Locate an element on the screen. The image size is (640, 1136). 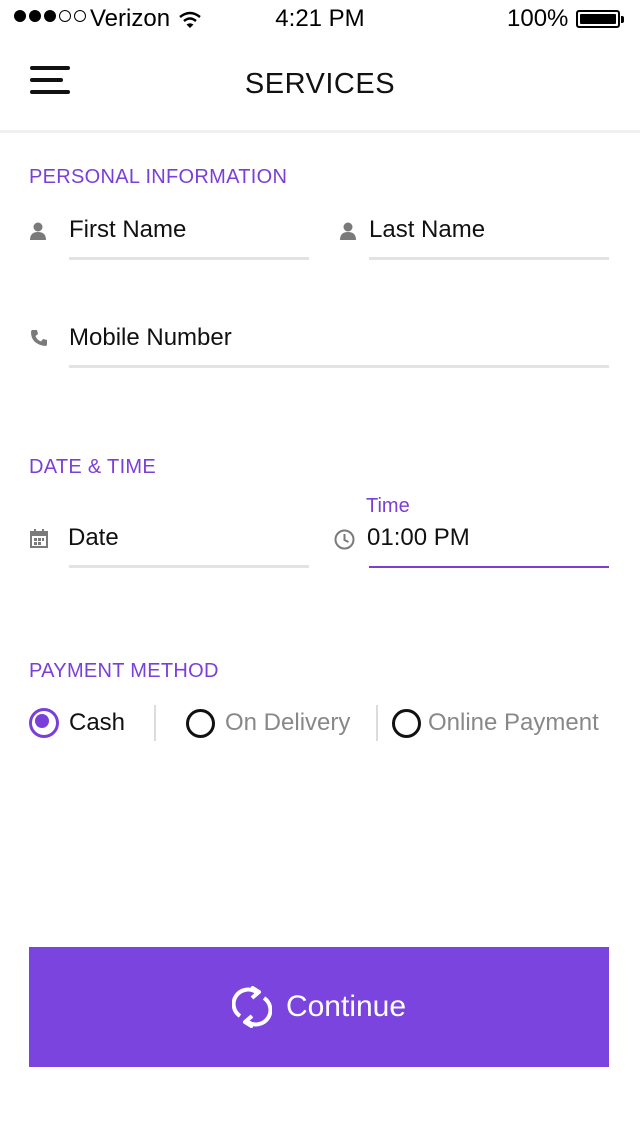
time-input: 01:00 PM is located at coordinates (488, 547).